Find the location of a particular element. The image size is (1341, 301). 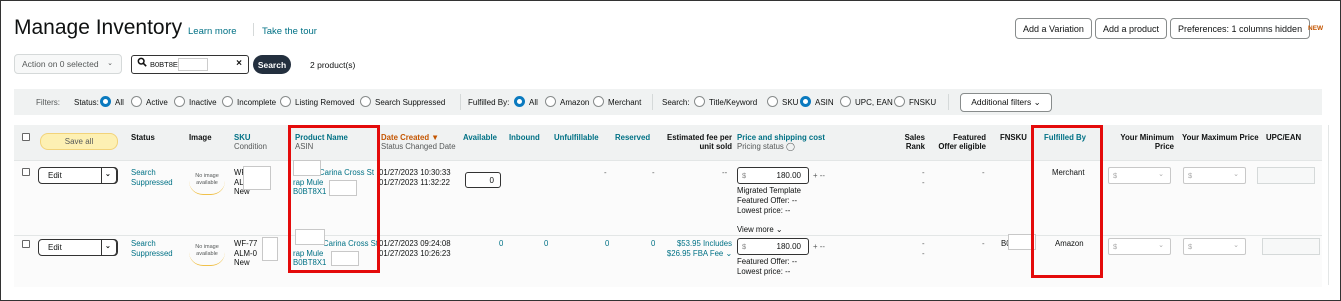

col-date-created: Date Created ▼ Status Changed Date is located at coordinates (418, 142).